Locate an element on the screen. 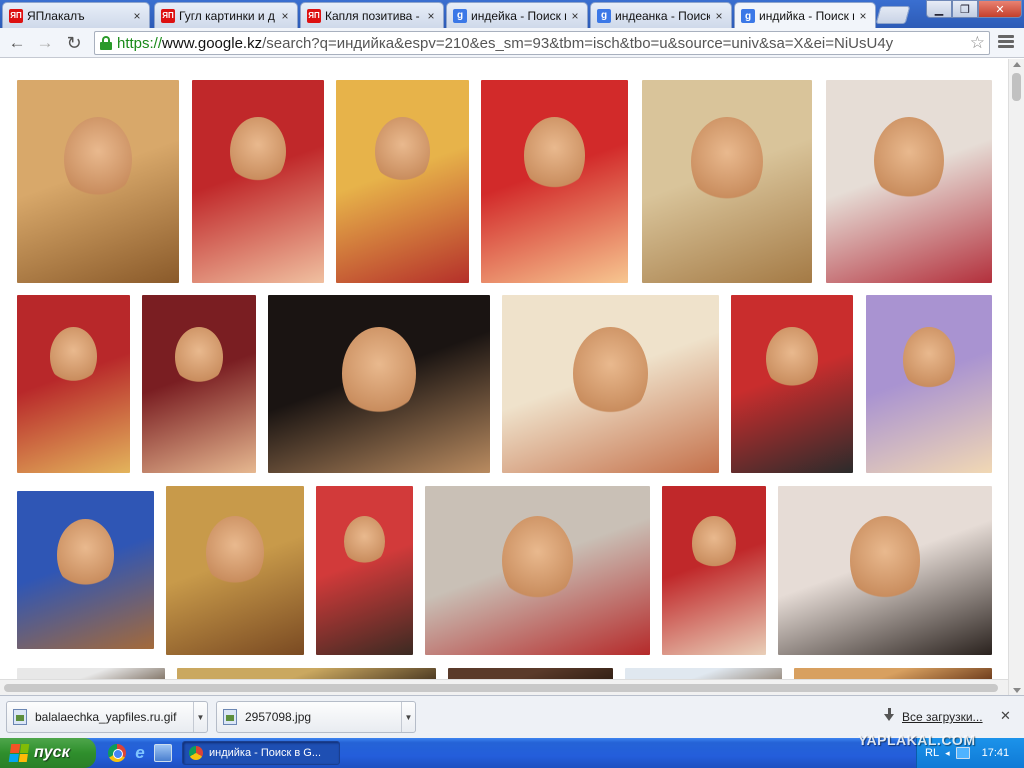 The height and width of the screenshot is (768, 1024). download-item: balalaechka_yapfiles.ru.gif ▼ is located at coordinates (107, 717).